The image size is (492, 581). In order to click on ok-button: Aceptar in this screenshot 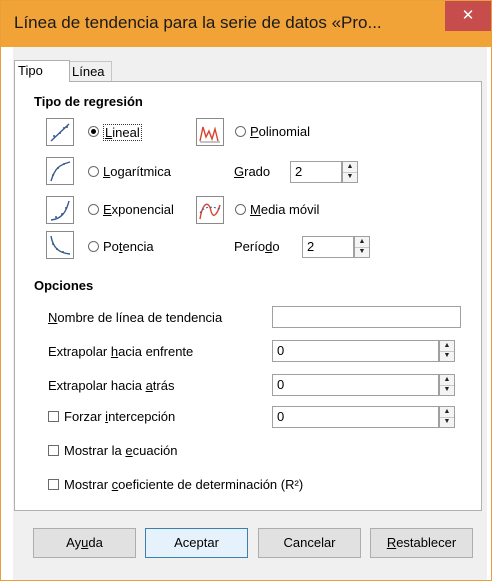, I will do `click(196, 543)`.